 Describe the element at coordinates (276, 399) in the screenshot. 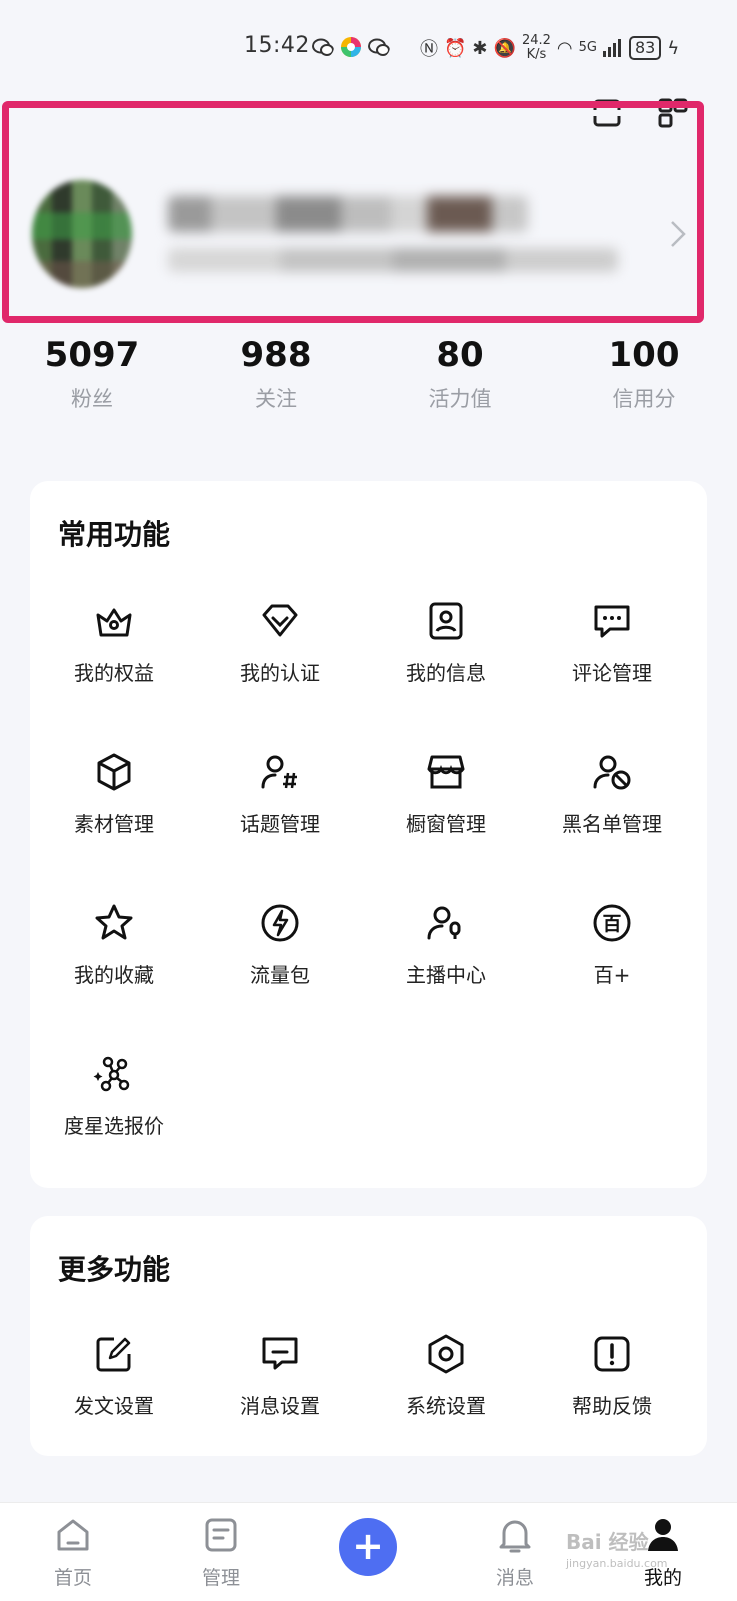

I see `stat-label: 关注` at that location.